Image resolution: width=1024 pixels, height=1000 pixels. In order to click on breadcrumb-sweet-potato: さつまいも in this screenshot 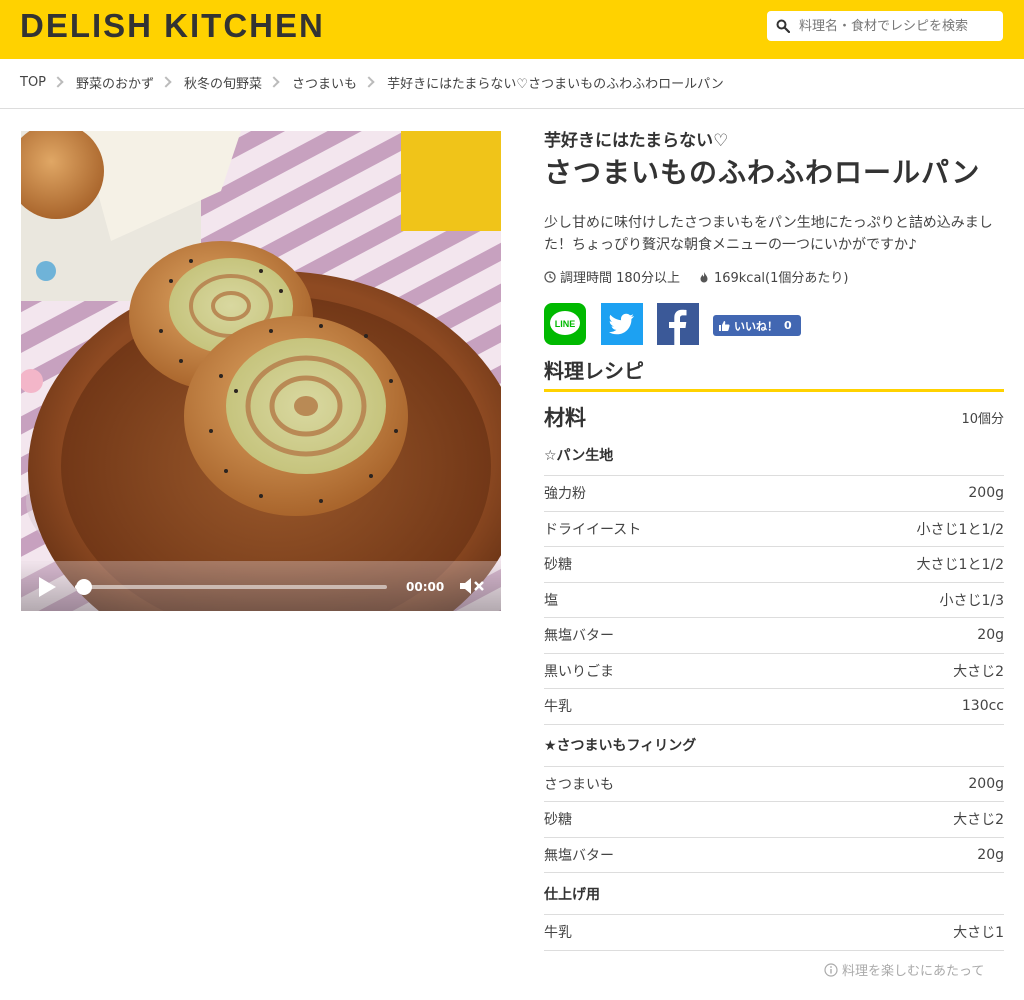, I will do `click(324, 82)`.